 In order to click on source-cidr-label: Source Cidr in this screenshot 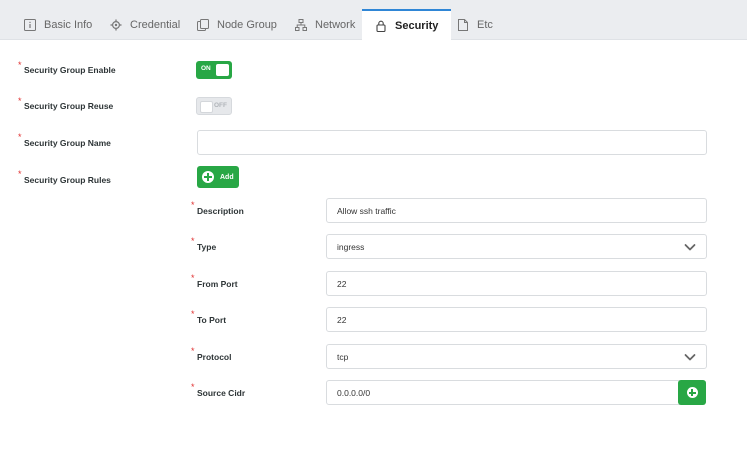, I will do `click(221, 393)`.